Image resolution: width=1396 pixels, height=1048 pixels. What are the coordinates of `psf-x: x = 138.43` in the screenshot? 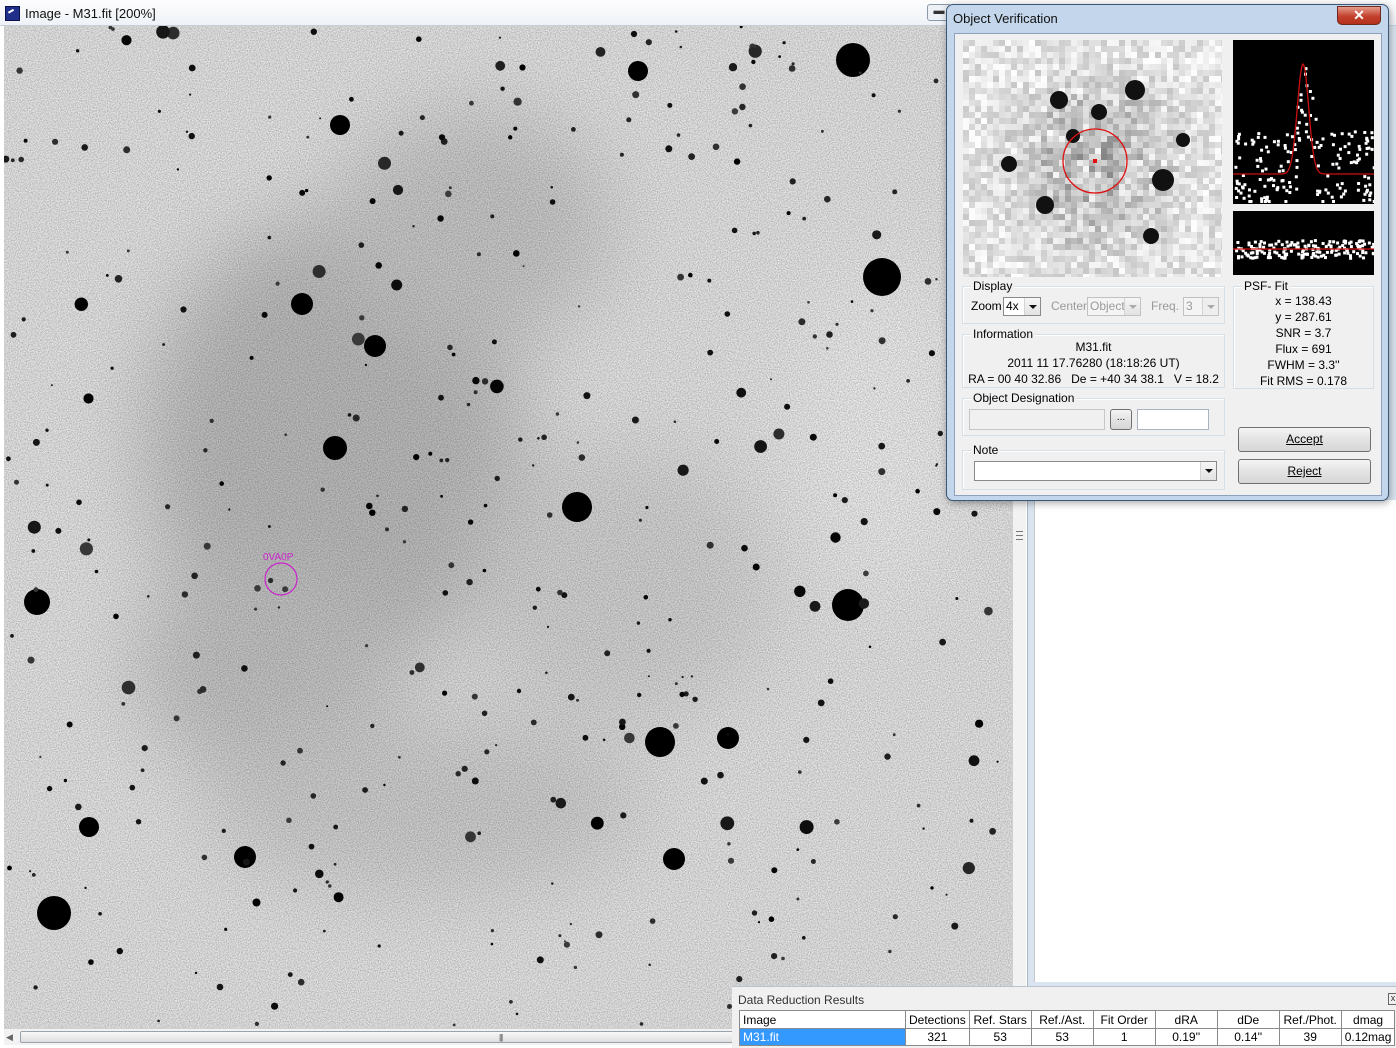 It's located at (1303, 301).